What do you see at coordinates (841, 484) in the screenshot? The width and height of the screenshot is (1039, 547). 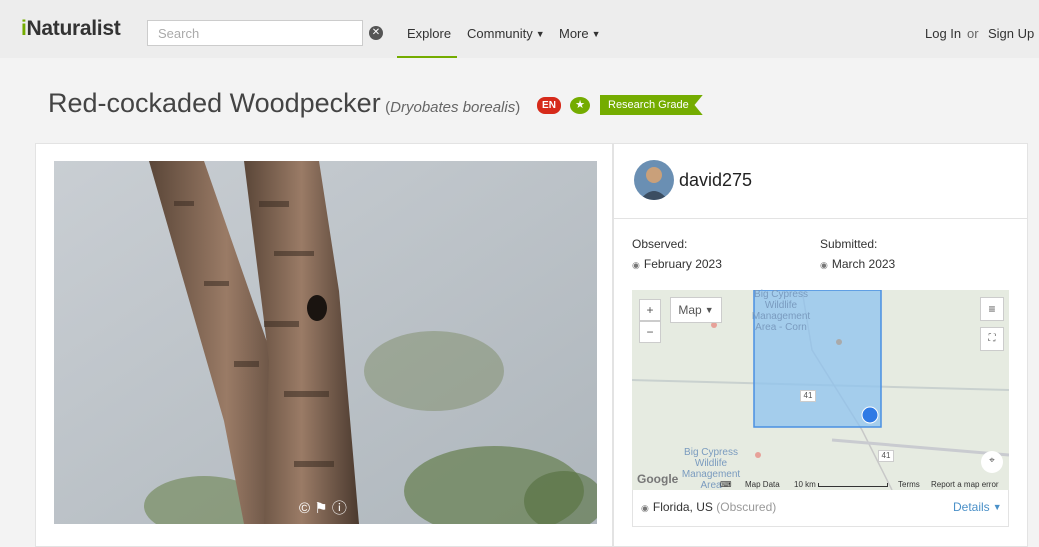 I see `map-scale: 10 km` at bounding box center [841, 484].